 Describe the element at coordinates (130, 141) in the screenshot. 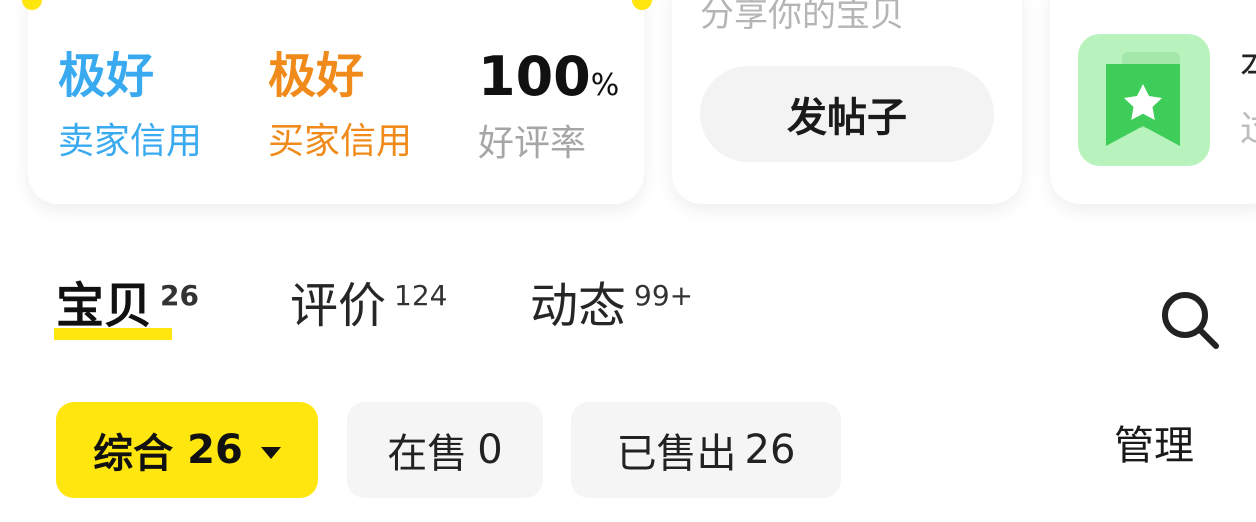

I see `seller-credit-label: 卖家信用` at that location.